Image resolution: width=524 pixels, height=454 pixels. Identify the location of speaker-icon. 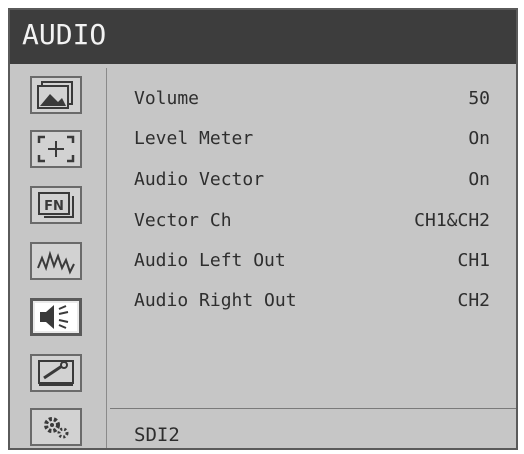
(54, 317).